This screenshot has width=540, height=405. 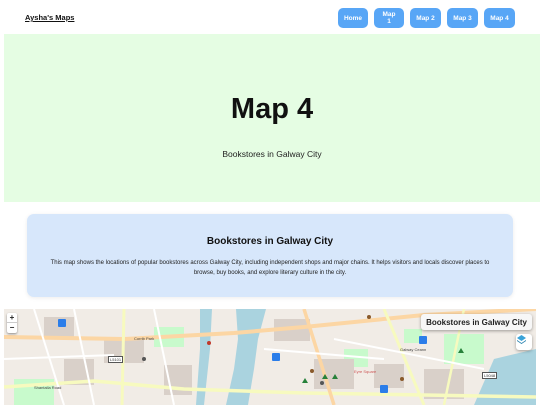 What do you see at coordinates (272, 109) in the screenshot?
I see `page-title: Map 4` at bounding box center [272, 109].